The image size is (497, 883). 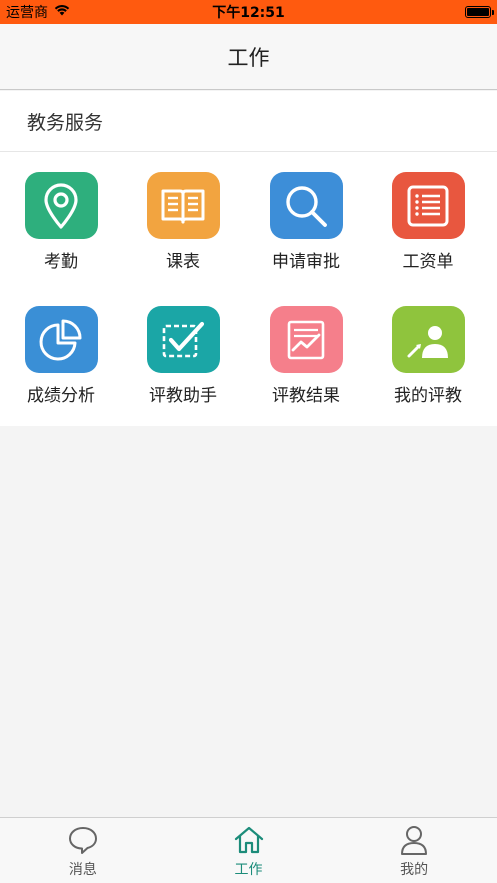 What do you see at coordinates (61, 339) in the screenshot?
I see `pie-chart-icon` at bounding box center [61, 339].